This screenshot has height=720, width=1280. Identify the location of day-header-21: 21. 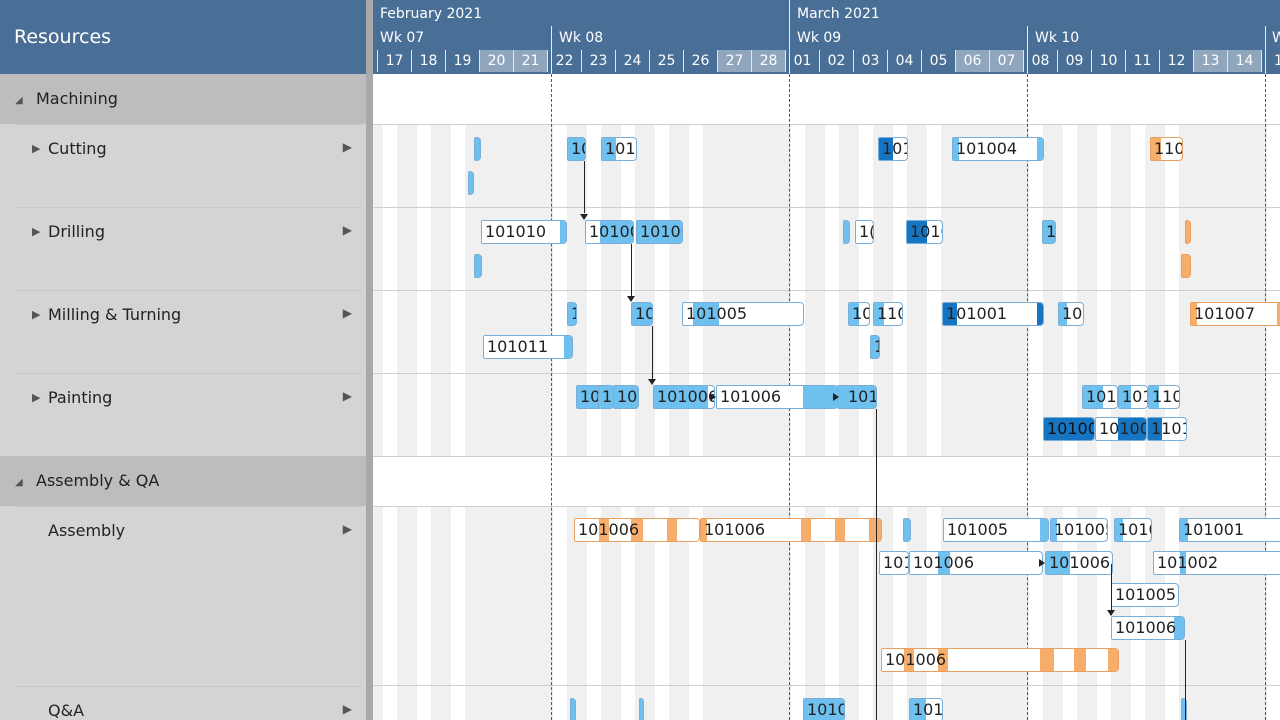
(530, 61).